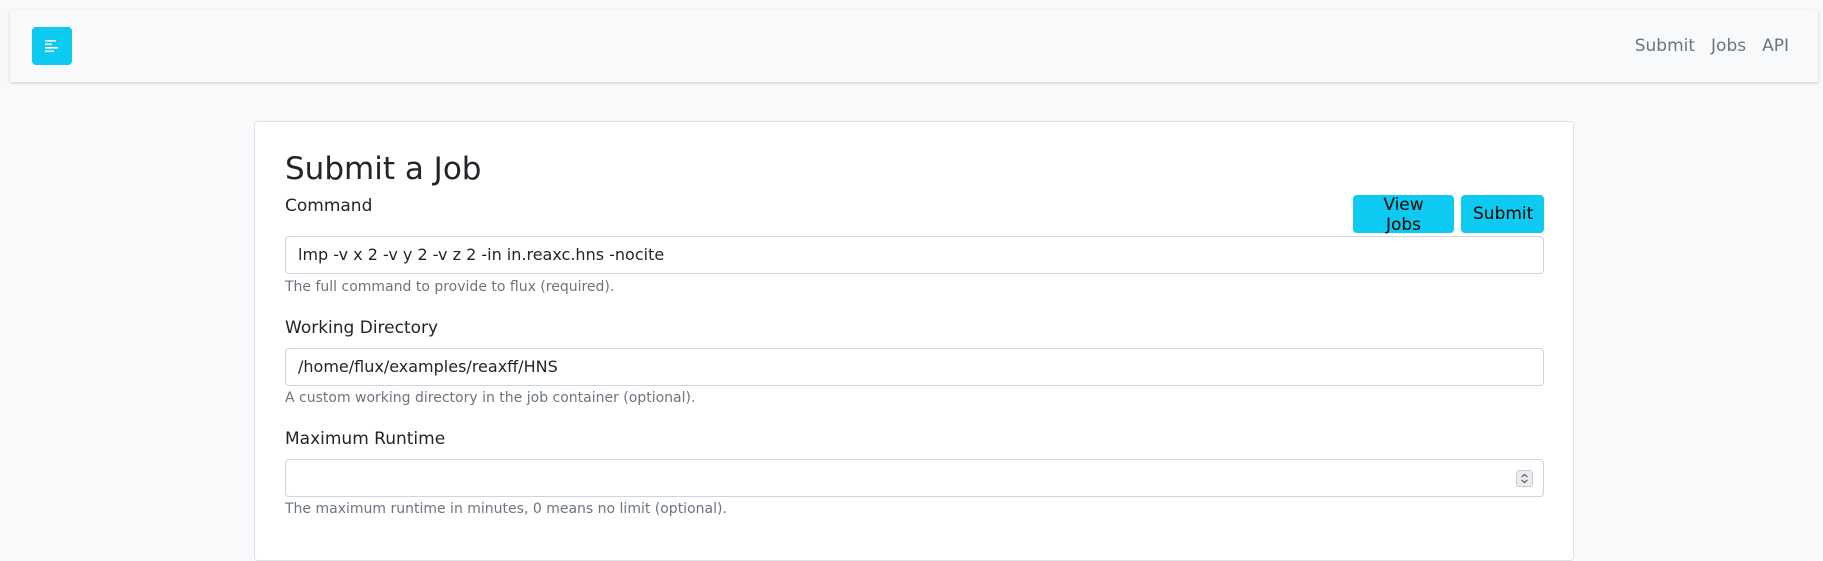 The image size is (1823, 561). I want to click on maximum-runtime-input, so click(914, 478).